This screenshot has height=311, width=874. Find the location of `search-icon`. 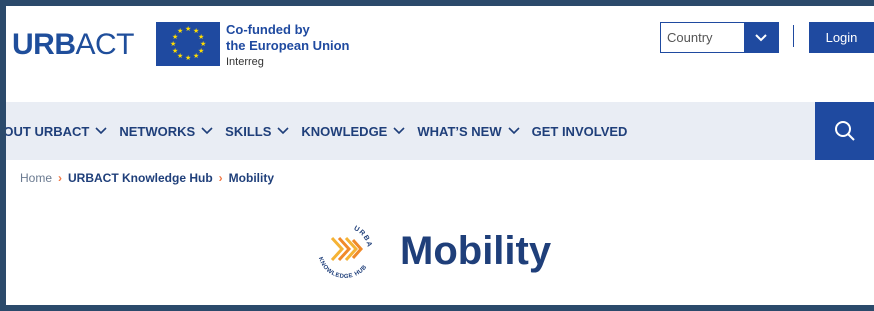

search-icon is located at coordinates (844, 131).